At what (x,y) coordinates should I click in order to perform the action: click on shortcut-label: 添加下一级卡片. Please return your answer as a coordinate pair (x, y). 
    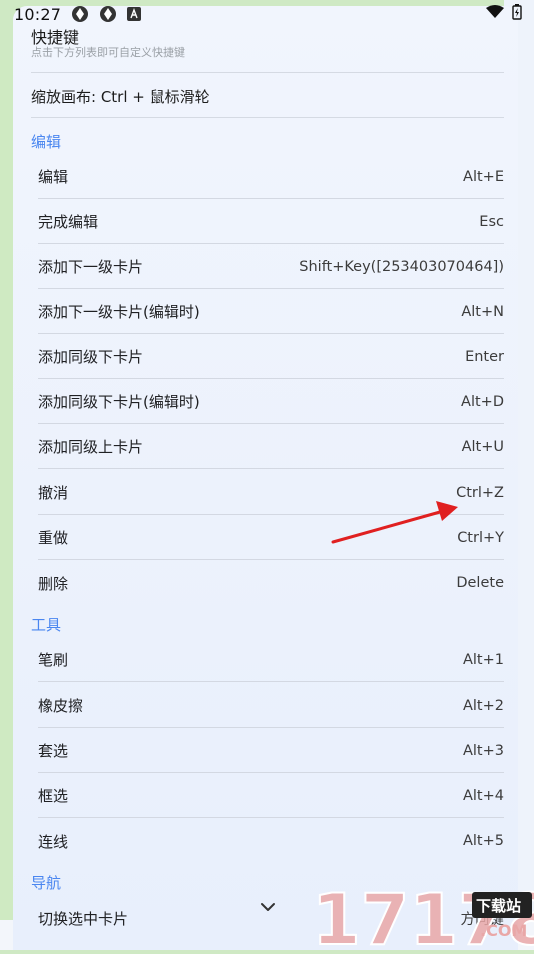
    Looking at the image, I should click on (91, 267).